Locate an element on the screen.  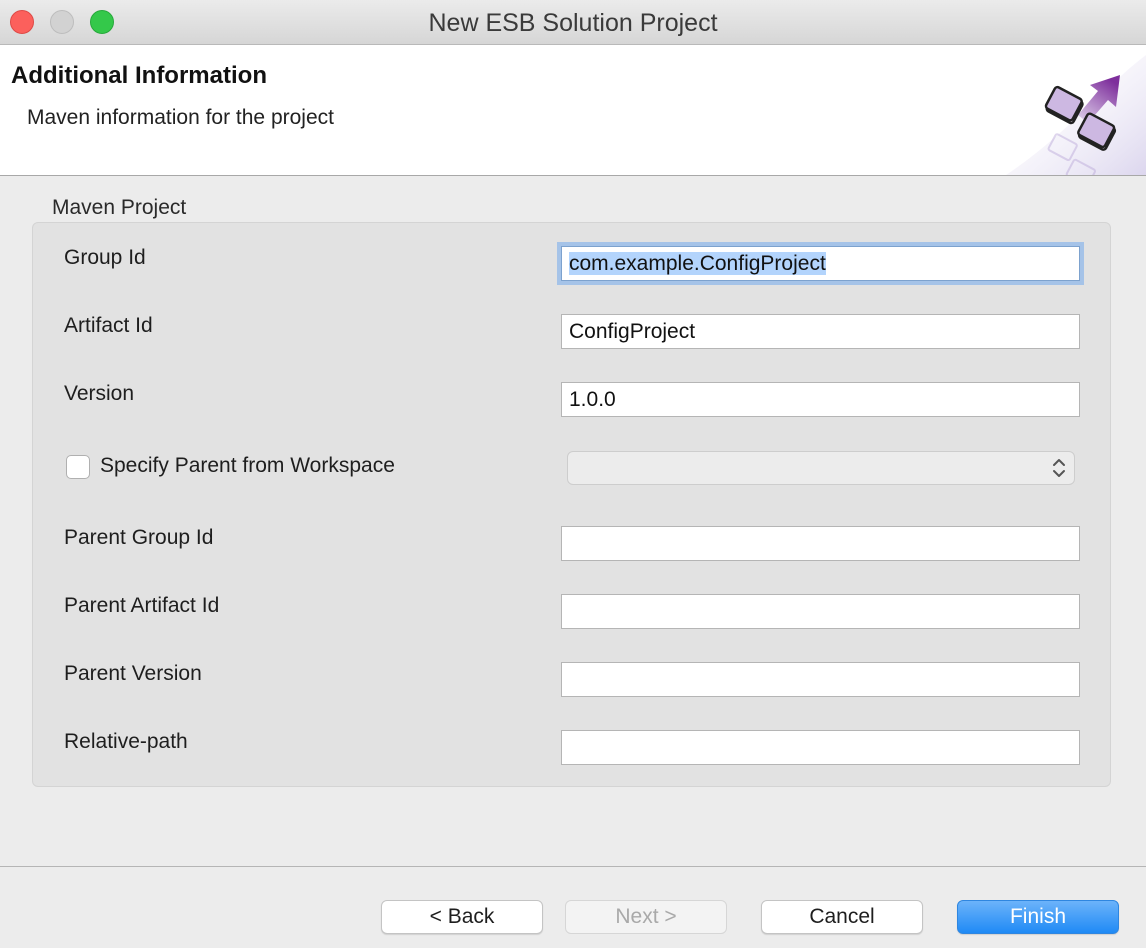
window-title: New ESB Solution Project is located at coordinates (573, 23).